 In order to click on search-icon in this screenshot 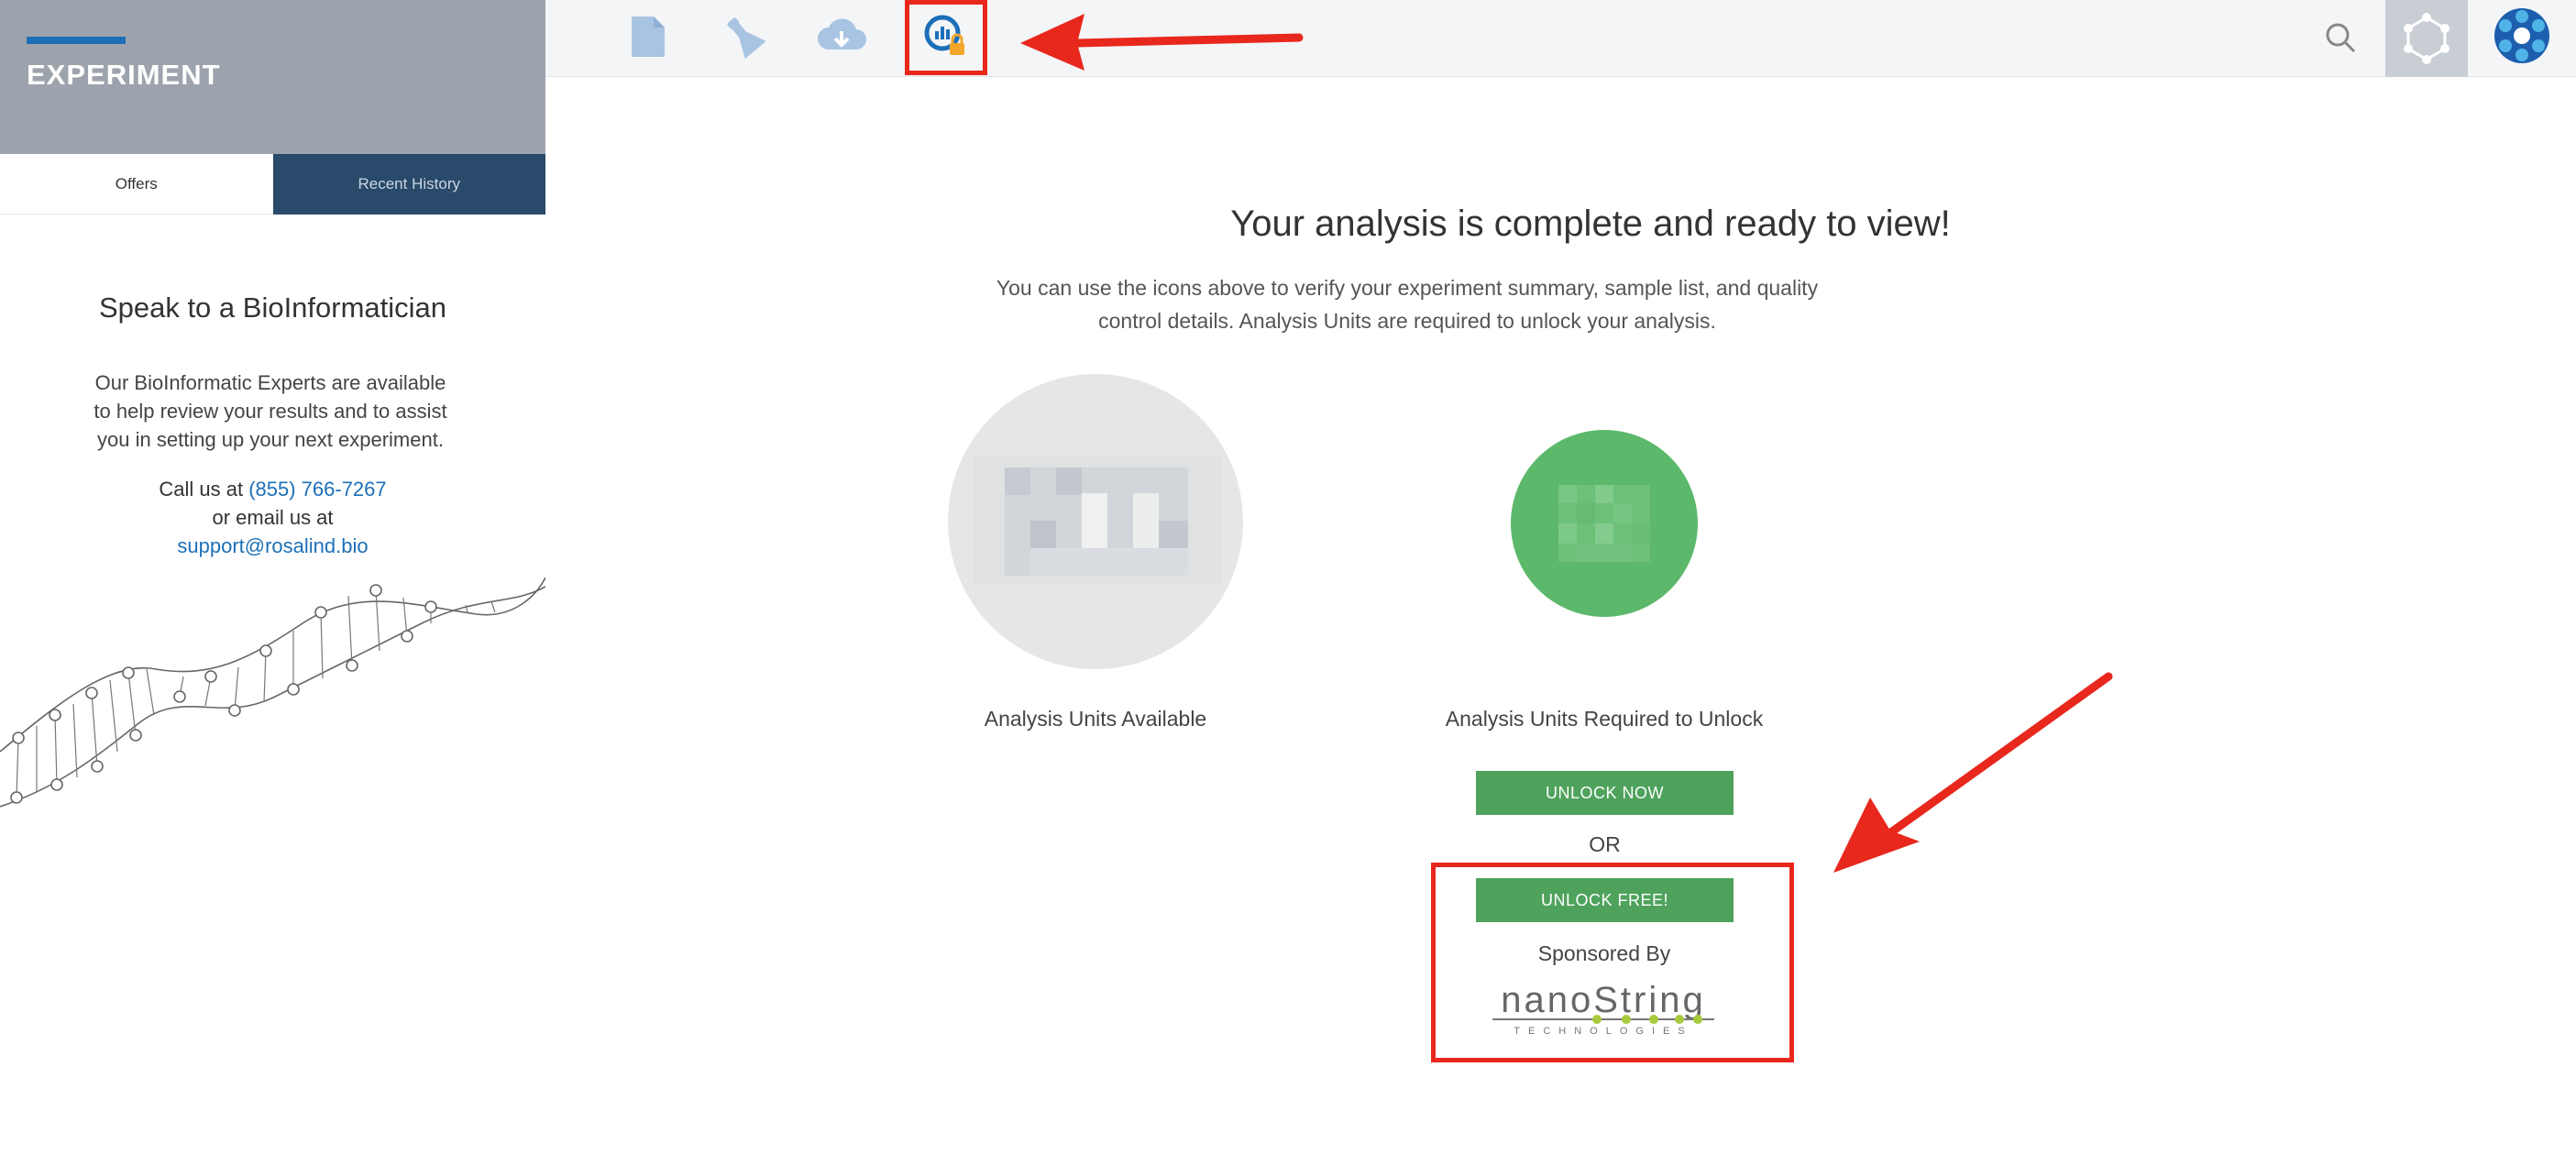, I will do `click(2341, 38)`.